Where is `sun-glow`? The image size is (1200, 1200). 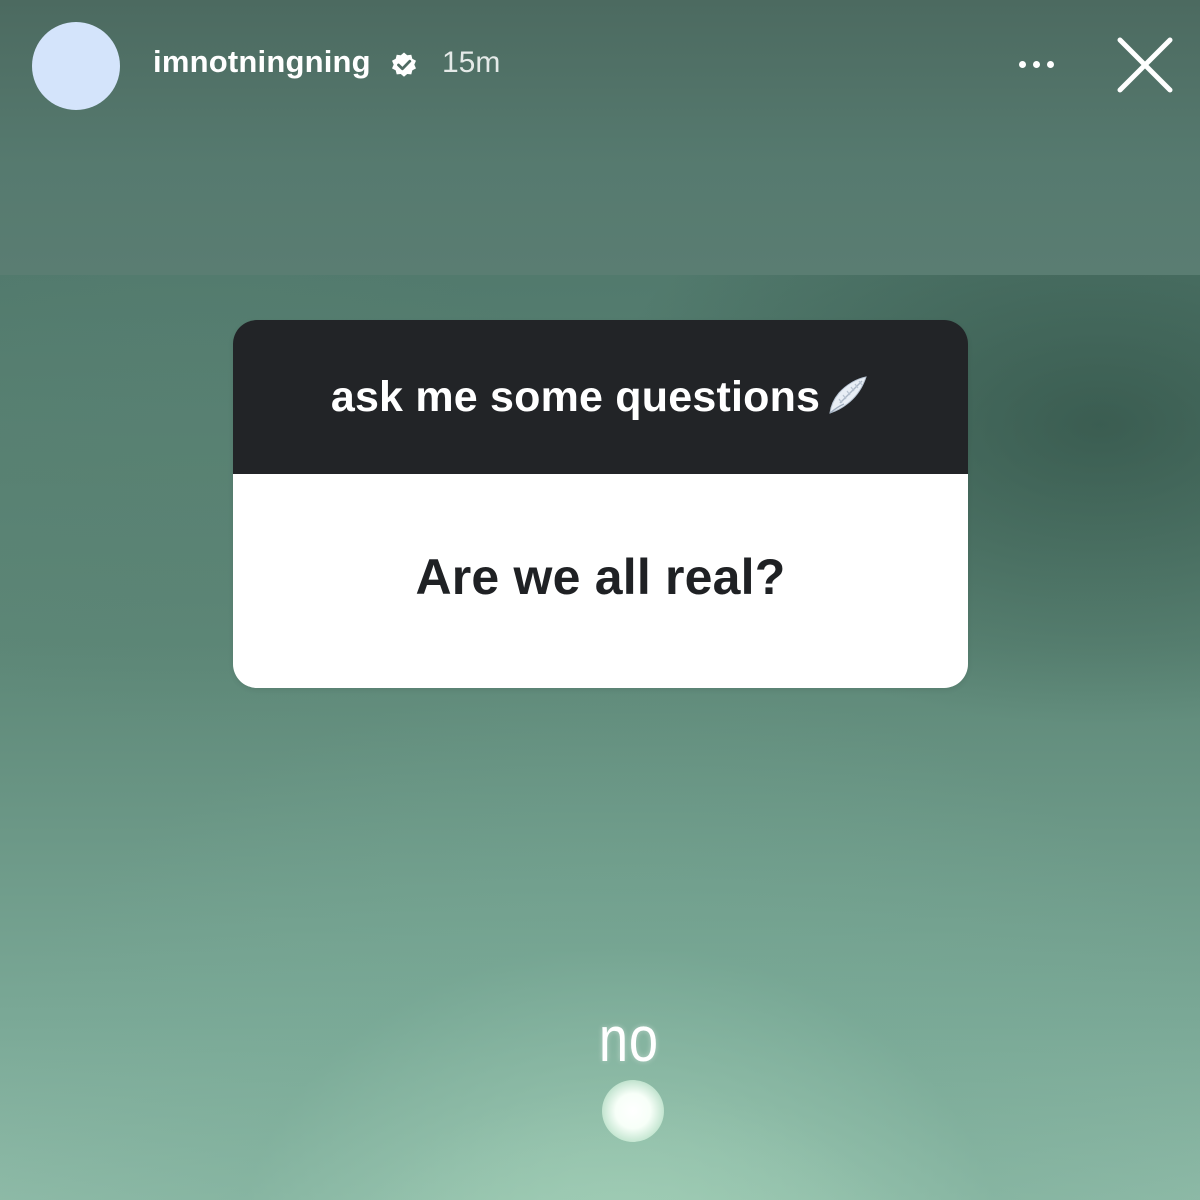
sun-glow is located at coordinates (633, 1111).